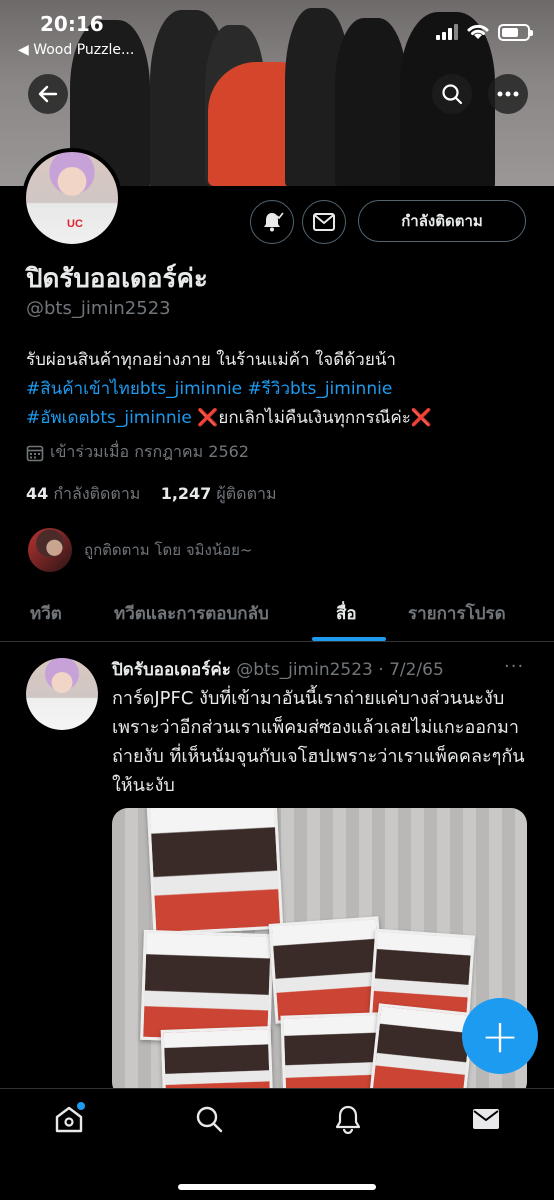 This screenshot has height=1200, width=554. What do you see at coordinates (72, 198) in the screenshot?
I see `profile-avatar: UC` at bounding box center [72, 198].